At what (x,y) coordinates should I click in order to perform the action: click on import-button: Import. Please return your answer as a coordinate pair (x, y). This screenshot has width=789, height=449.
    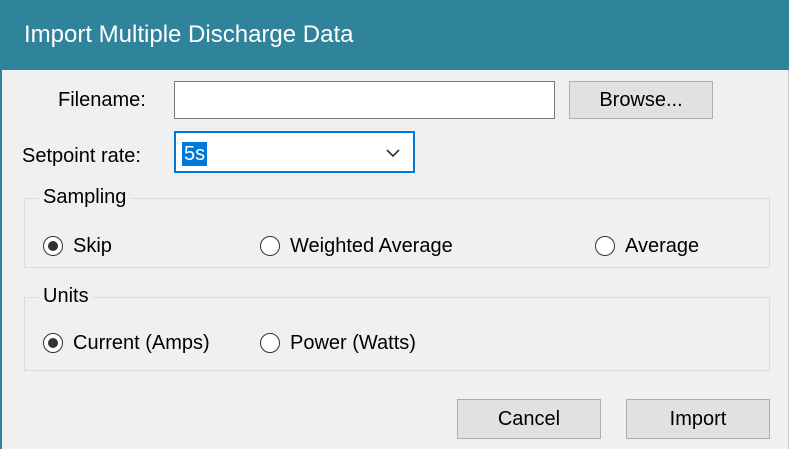
    Looking at the image, I should click on (698, 419).